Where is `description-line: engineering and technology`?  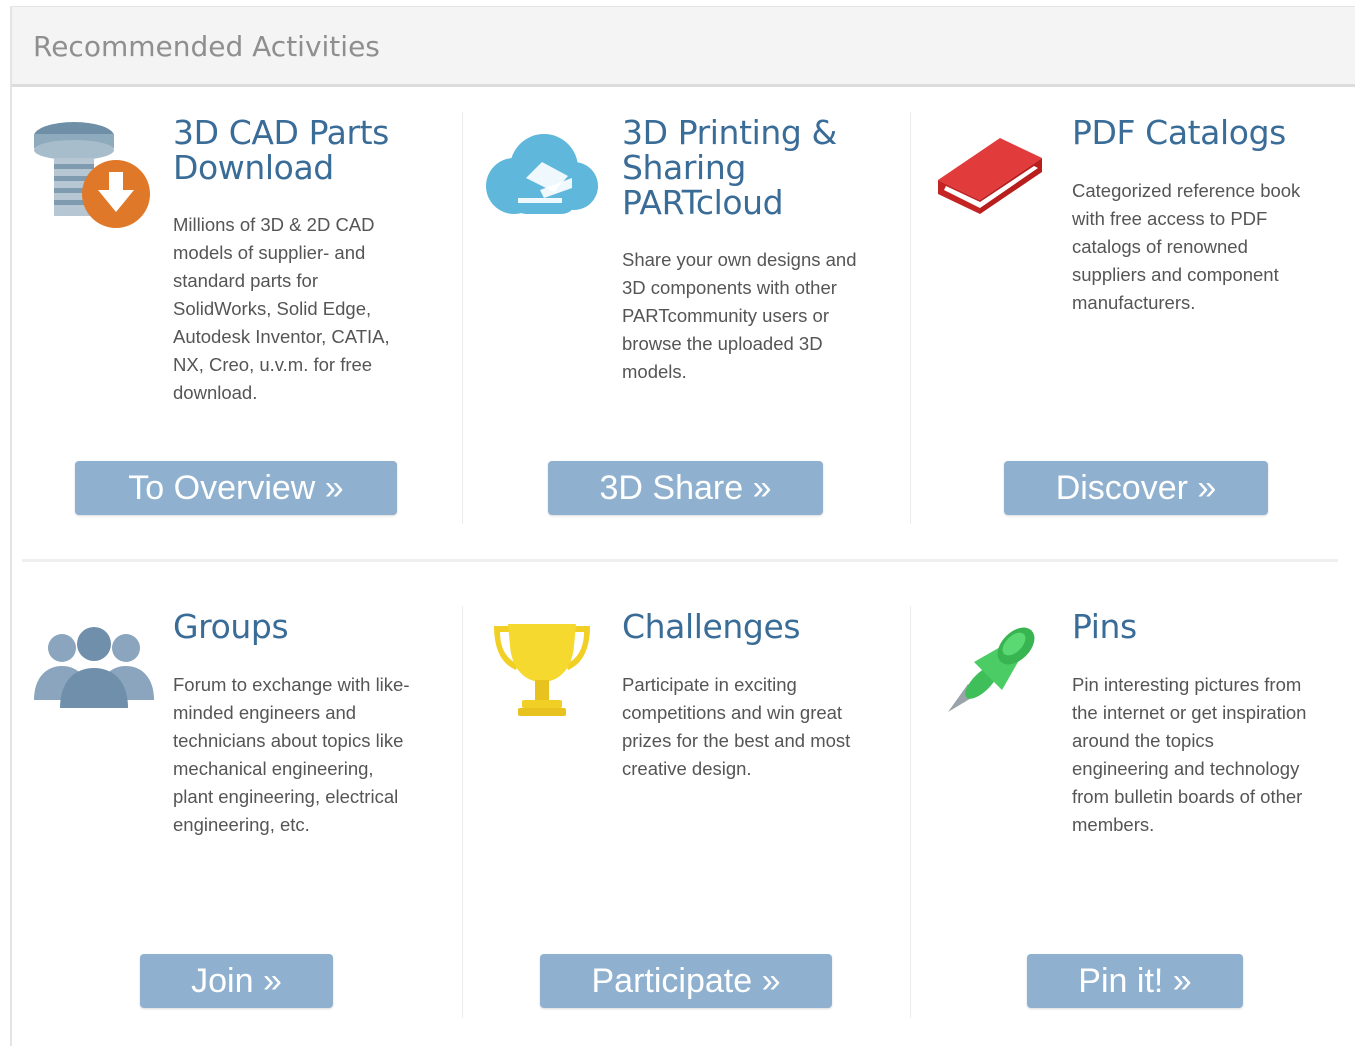
description-line: engineering and technology is located at coordinates (1186, 768).